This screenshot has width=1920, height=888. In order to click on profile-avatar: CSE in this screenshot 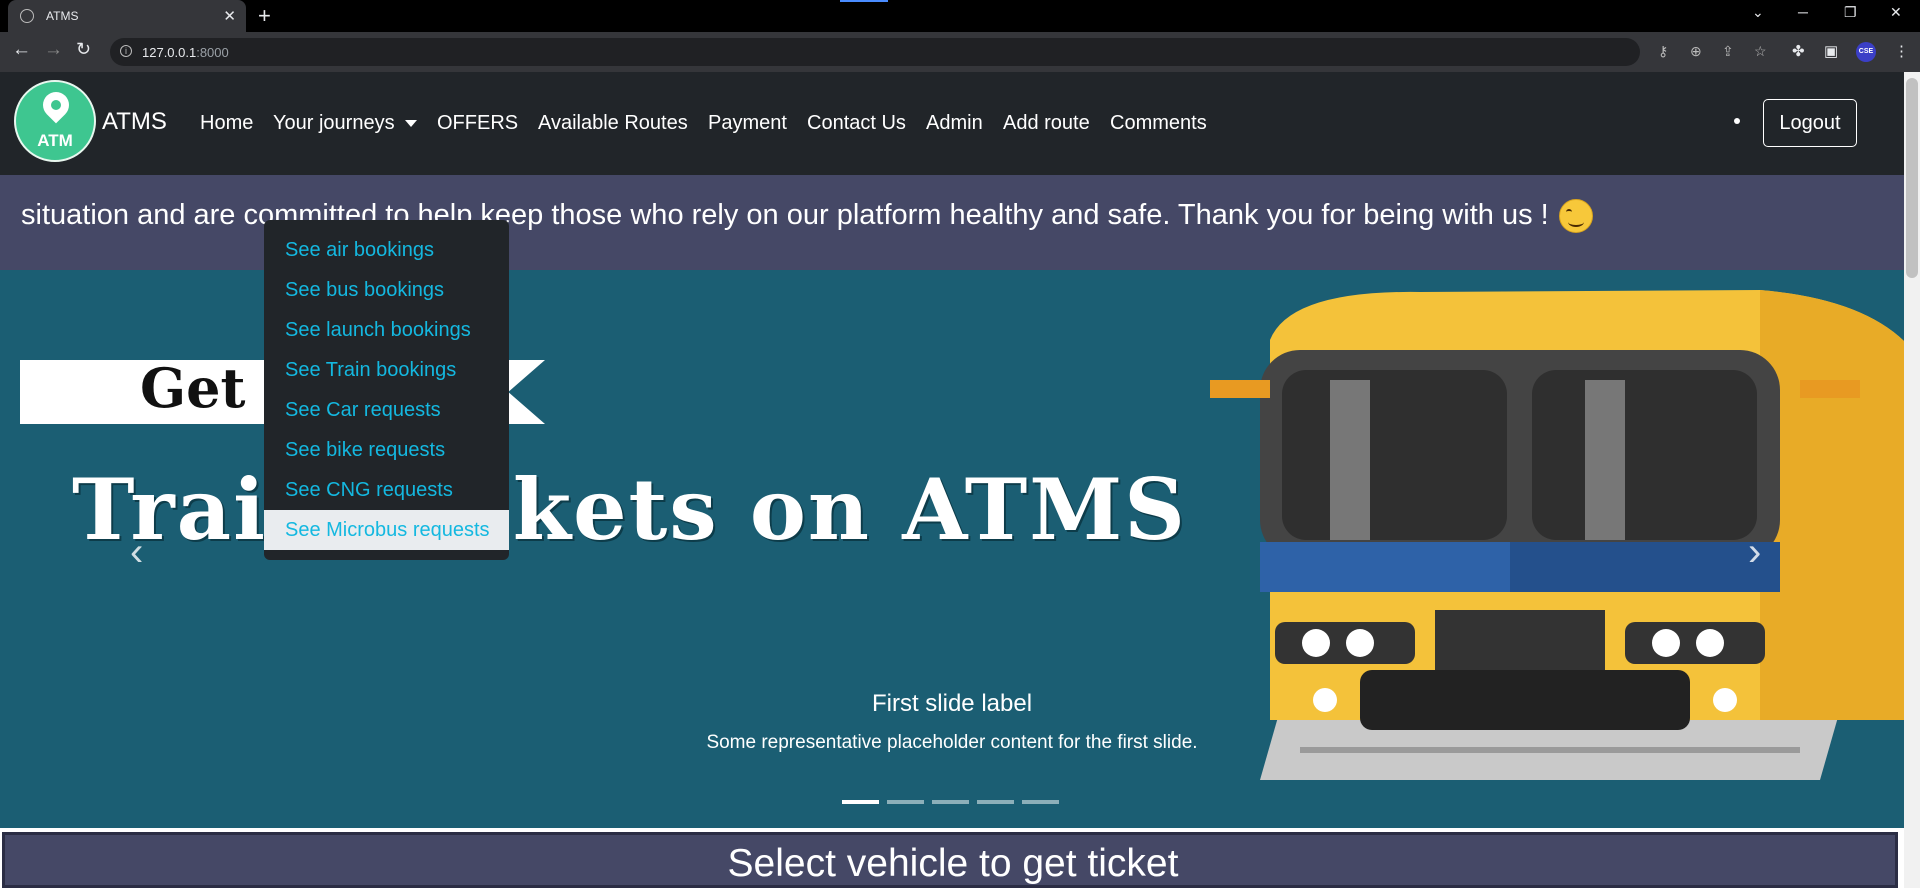, I will do `click(1866, 52)`.